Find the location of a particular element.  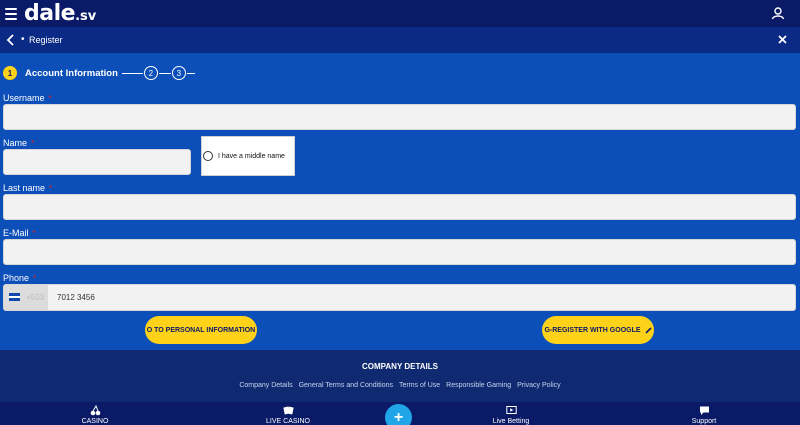

step-2: 2 is located at coordinates (150, 73).